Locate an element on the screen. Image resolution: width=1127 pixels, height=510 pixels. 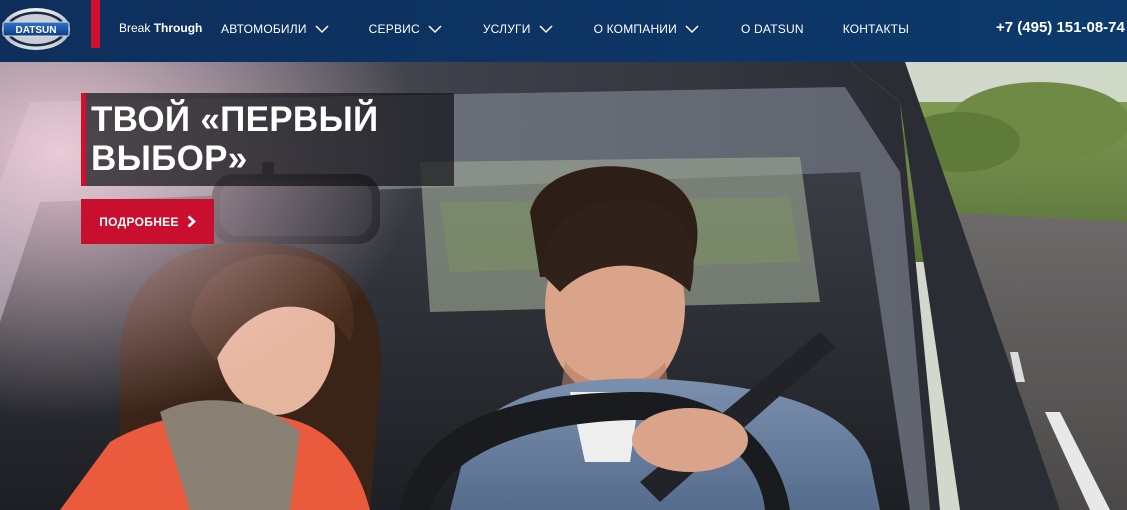
nav-item-label: КОНТАКТЫ is located at coordinates (876, 29).